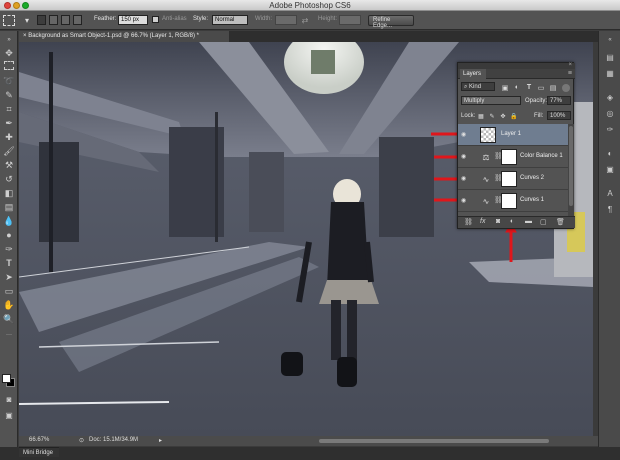  What do you see at coordinates (9, 40) in the screenshot?
I see `collapse-panel-icon: »` at bounding box center [9, 40].